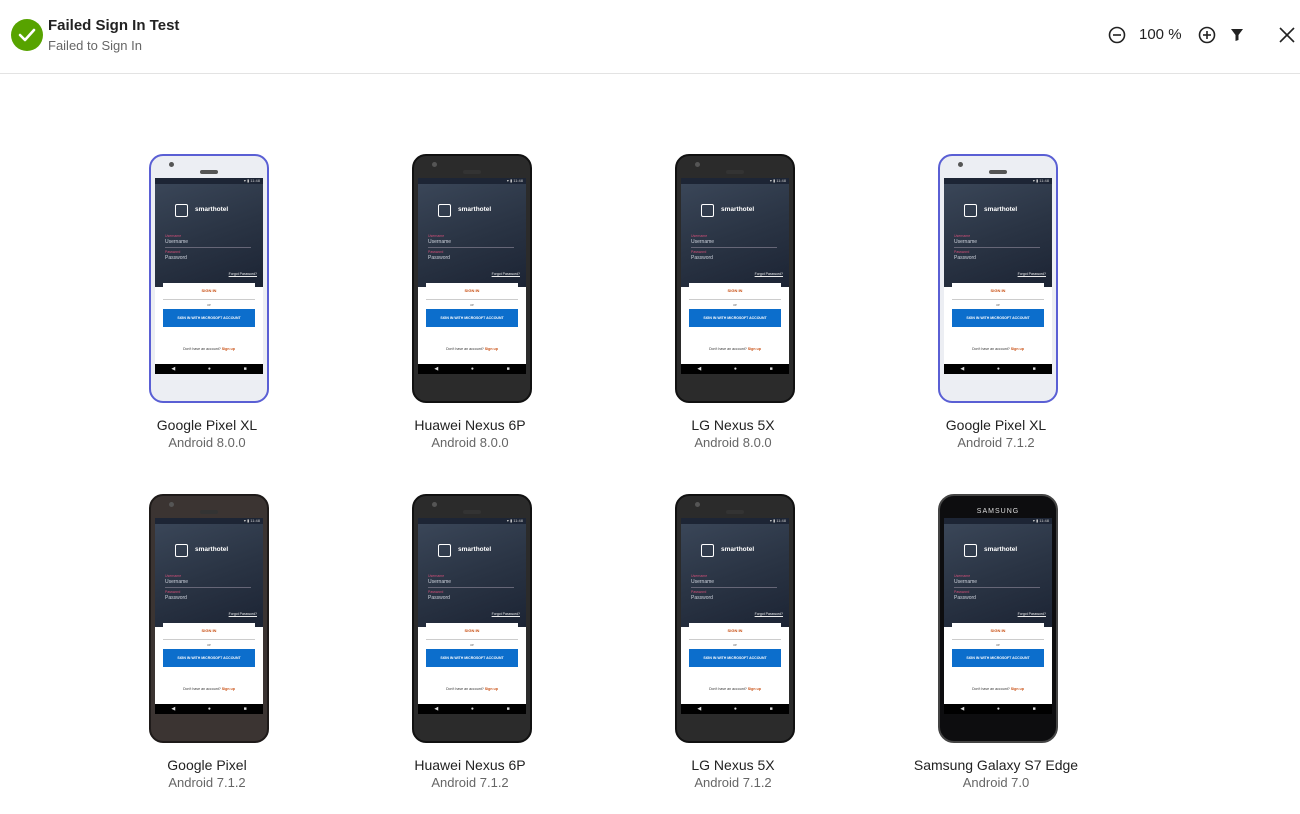 This screenshot has height=814, width=1300. What do you see at coordinates (95, 45) in the screenshot?
I see `test-subtitle: Failed to Sign In` at bounding box center [95, 45].